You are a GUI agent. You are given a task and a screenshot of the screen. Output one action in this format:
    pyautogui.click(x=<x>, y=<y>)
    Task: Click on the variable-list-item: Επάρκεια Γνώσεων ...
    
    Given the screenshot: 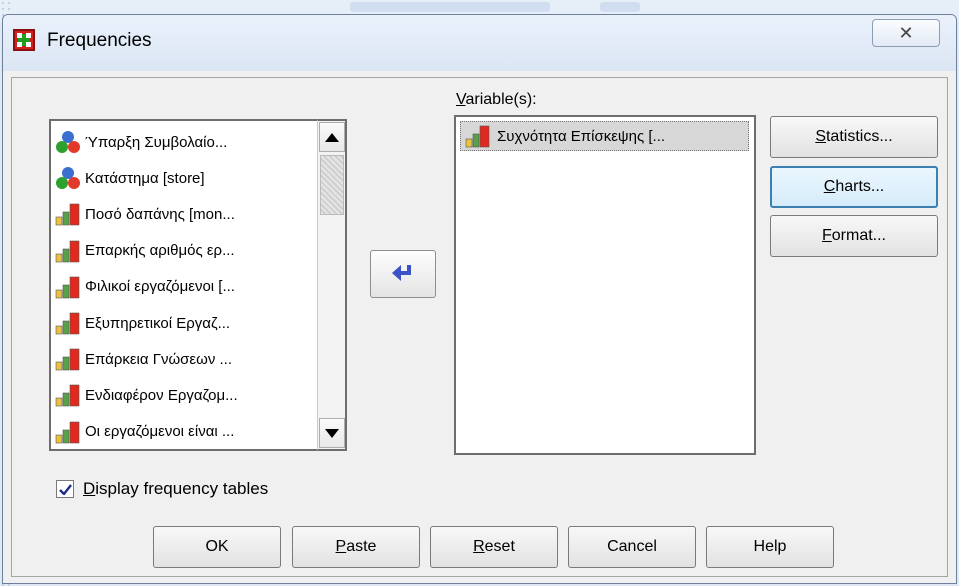 What is the action you would take?
    pyautogui.click(x=143, y=359)
    